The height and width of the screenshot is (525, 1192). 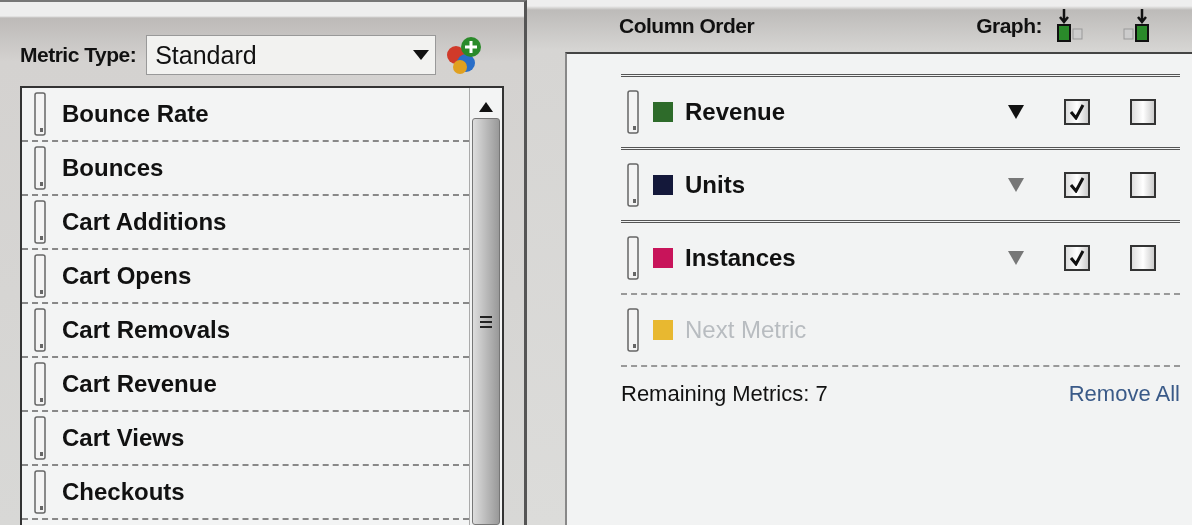 I want to click on section-title: Column Order, so click(x=687, y=26).